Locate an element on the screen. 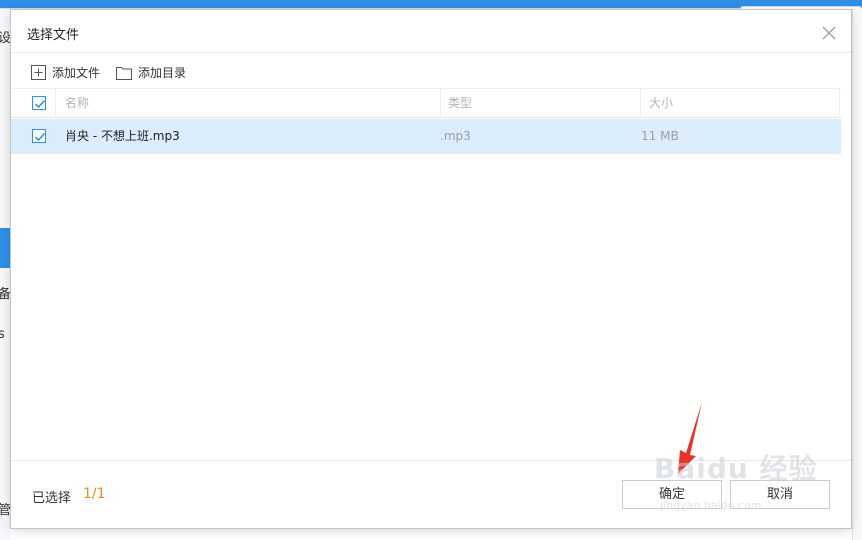 This screenshot has height=540, width=862. add-file-button: 添加文件 is located at coordinates (65, 72).